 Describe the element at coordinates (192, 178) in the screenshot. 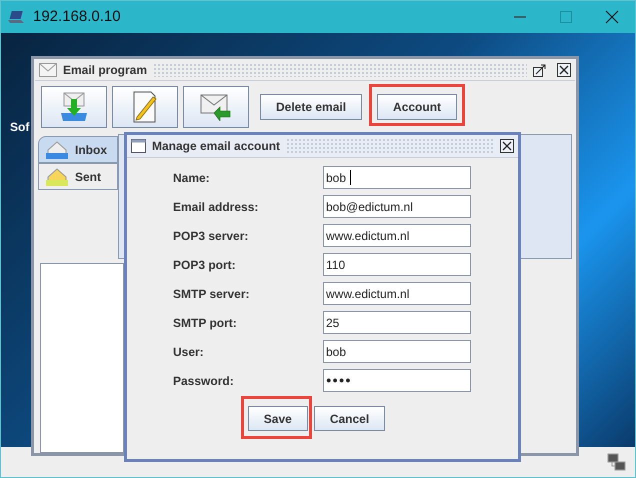

I see `field-label: Name:` at that location.